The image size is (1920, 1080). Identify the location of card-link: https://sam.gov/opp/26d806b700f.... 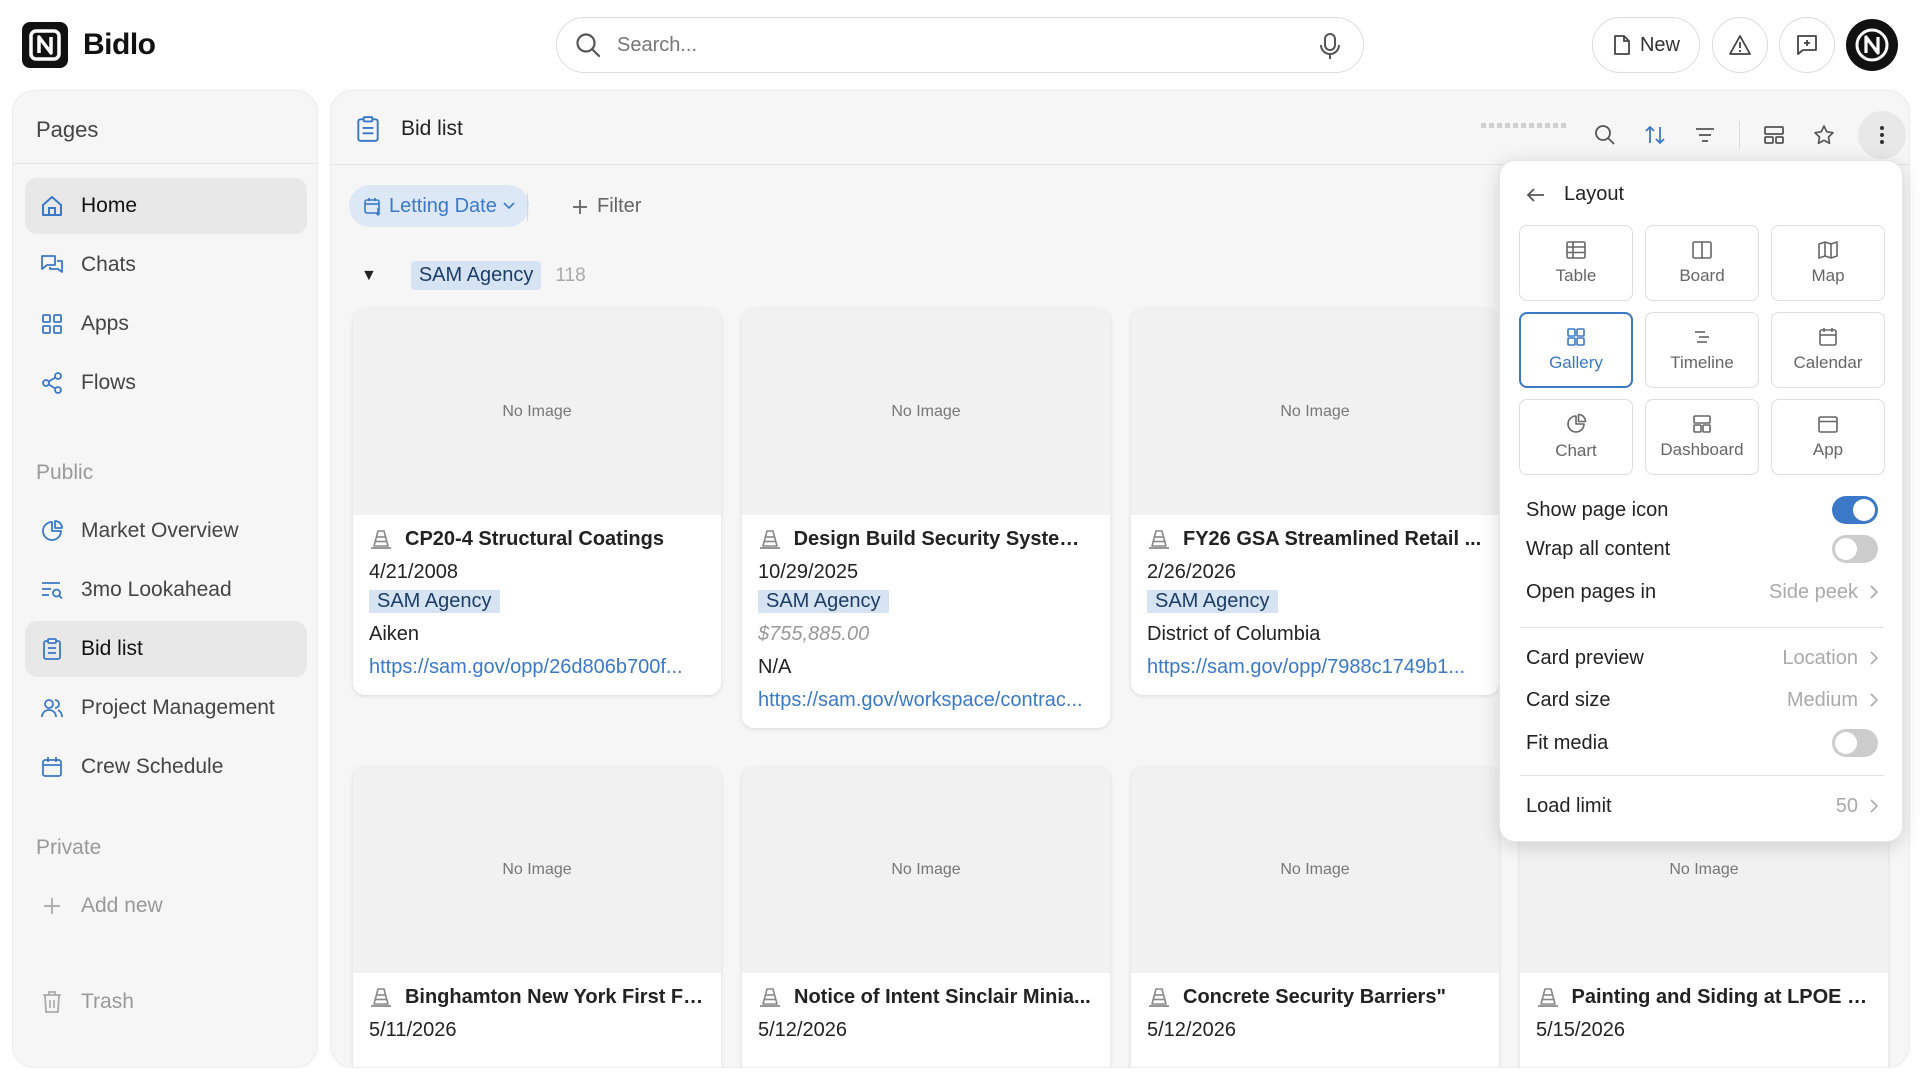
(537, 667).